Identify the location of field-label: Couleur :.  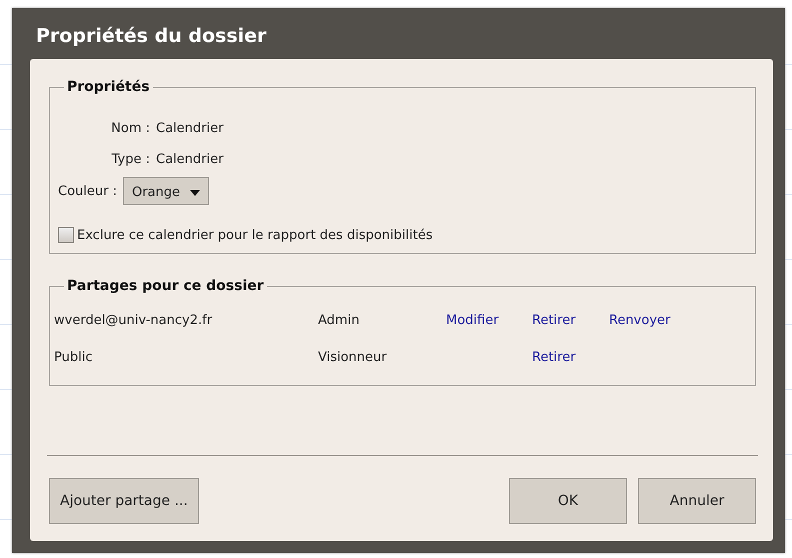
(87, 191).